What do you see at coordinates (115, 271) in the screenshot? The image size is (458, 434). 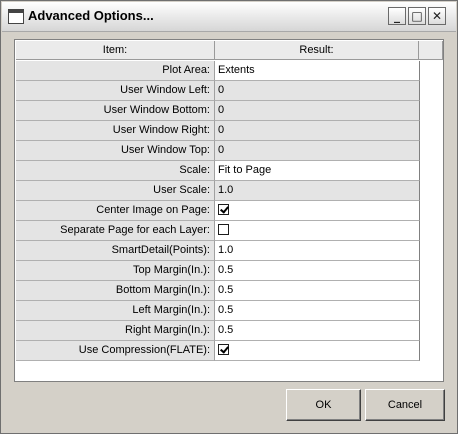 I see `row-label: Top Margin(In.):` at bounding box center [115, 271].